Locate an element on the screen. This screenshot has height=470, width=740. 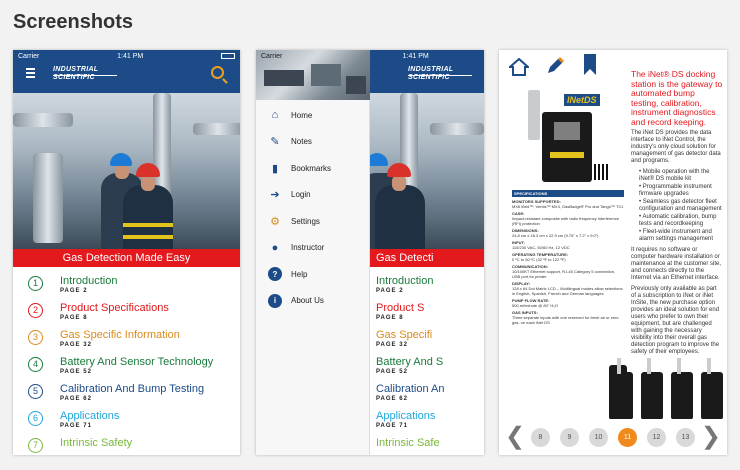
toc-number: 2 is located at coordinates (35, 310).